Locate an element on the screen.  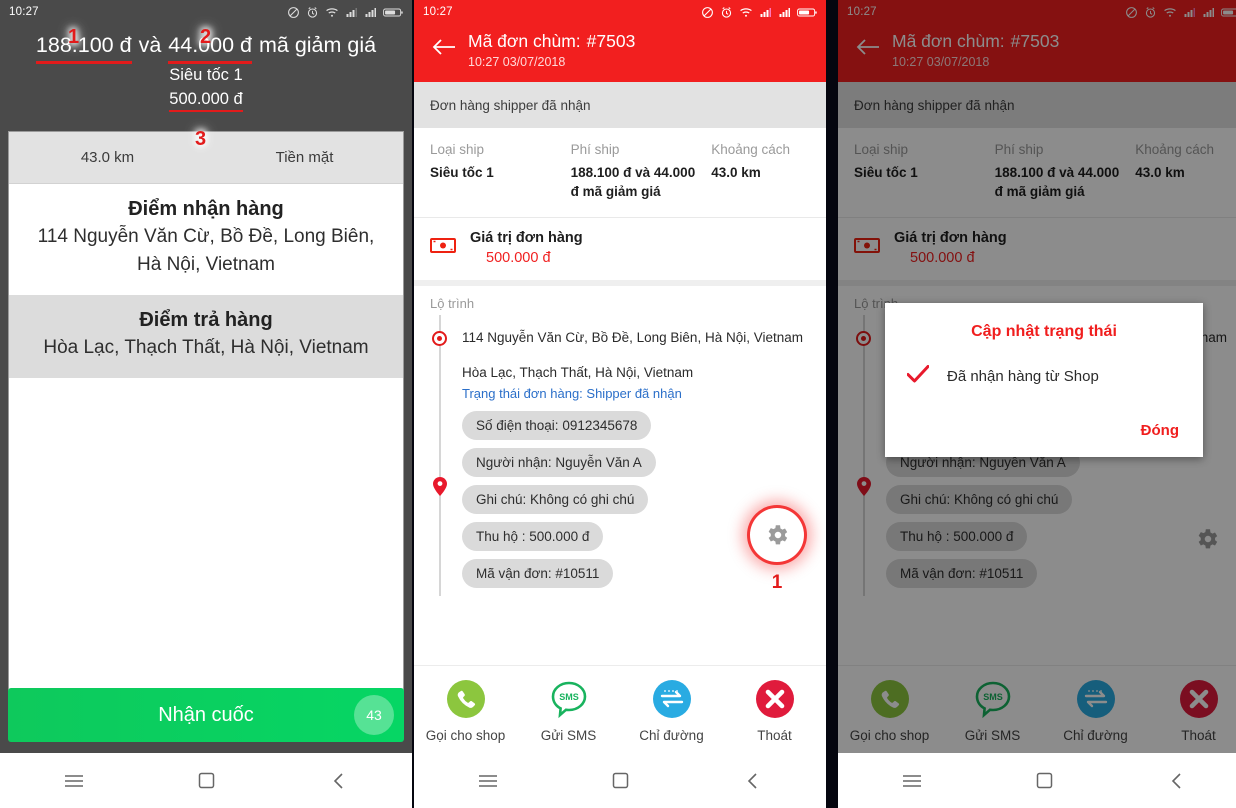
order-value-row: Giá trị đơn hàng 500.000 đ is located at coordinates (620, 249).